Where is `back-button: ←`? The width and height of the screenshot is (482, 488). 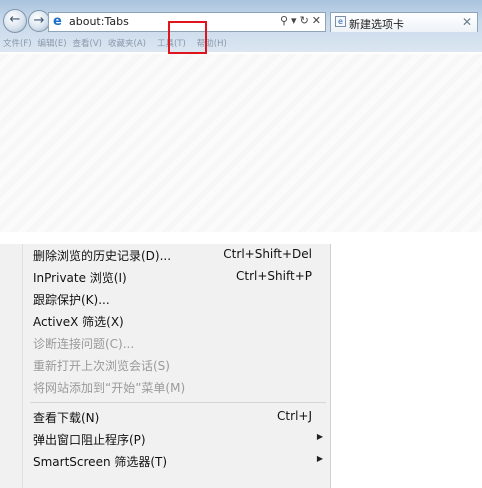 back-button: ← is located at coordinates (15, 21).